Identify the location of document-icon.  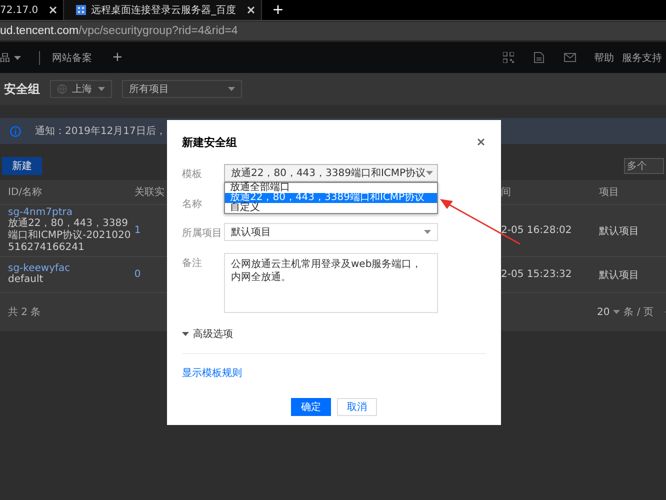
(539, 57).